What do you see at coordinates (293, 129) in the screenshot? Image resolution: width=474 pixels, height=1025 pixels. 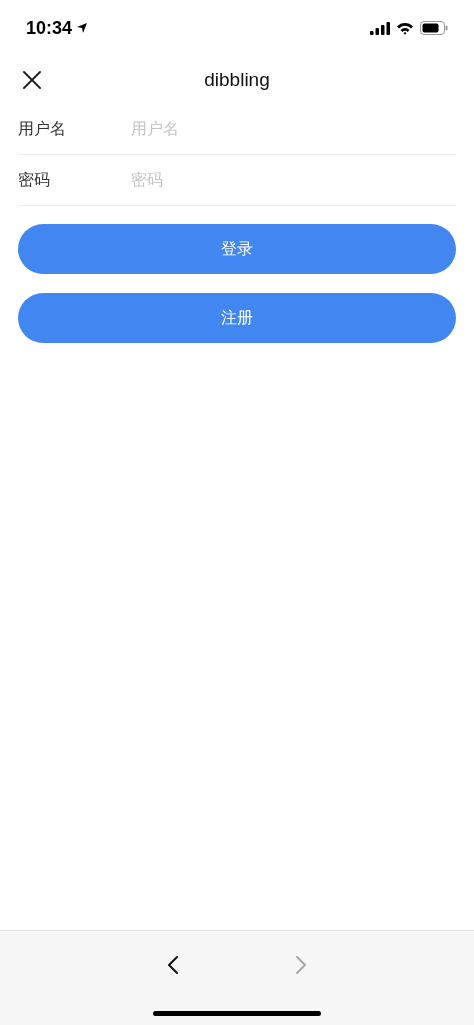 I see `input-field: 用户名` at bounding box center [293, 129].